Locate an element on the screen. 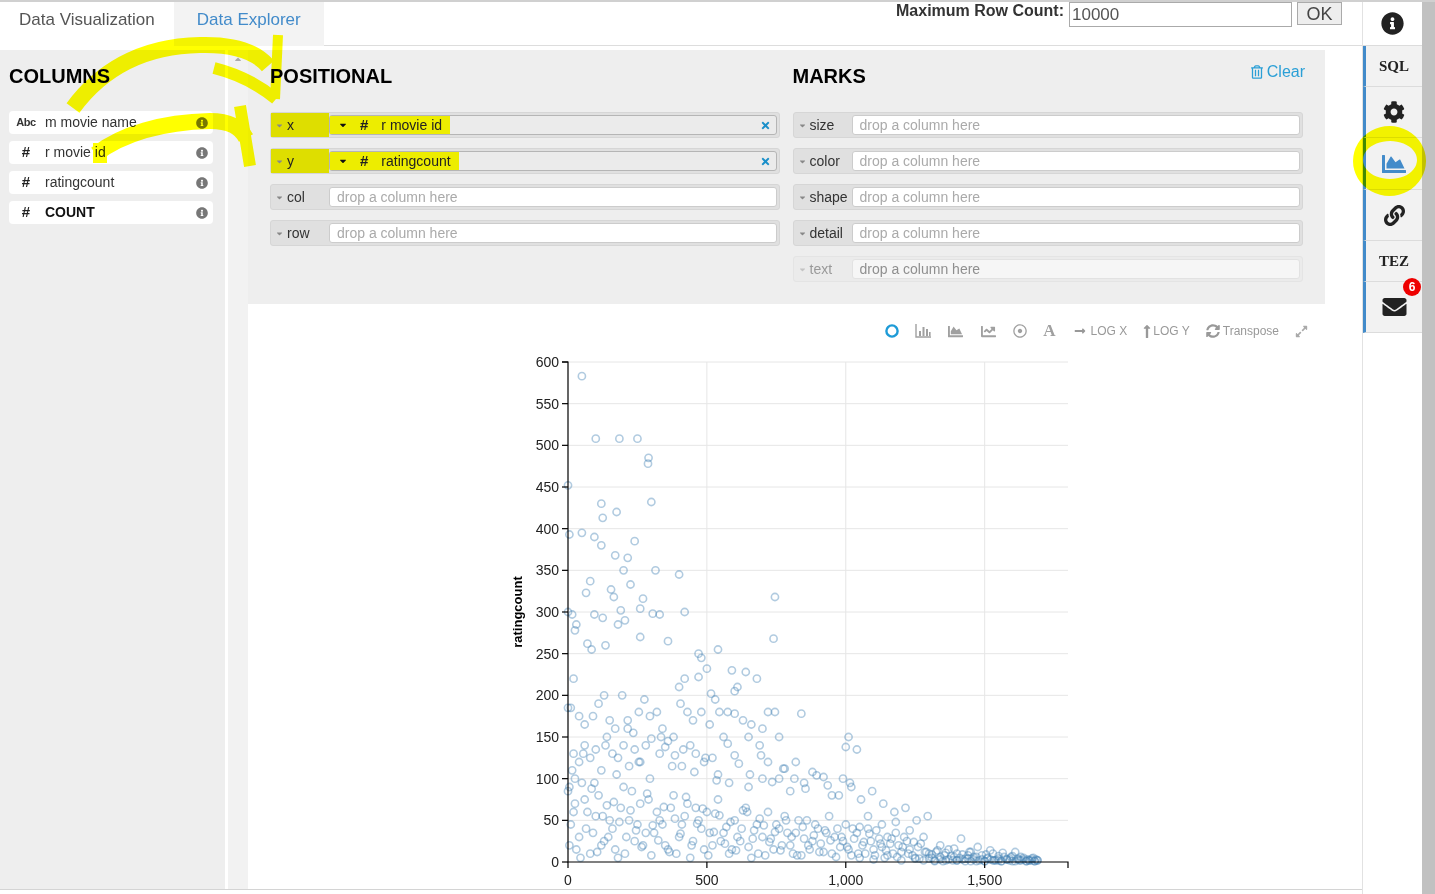 The image size is (1435, 894). channel-dropdown: detail is located at coordinates (822, 233).